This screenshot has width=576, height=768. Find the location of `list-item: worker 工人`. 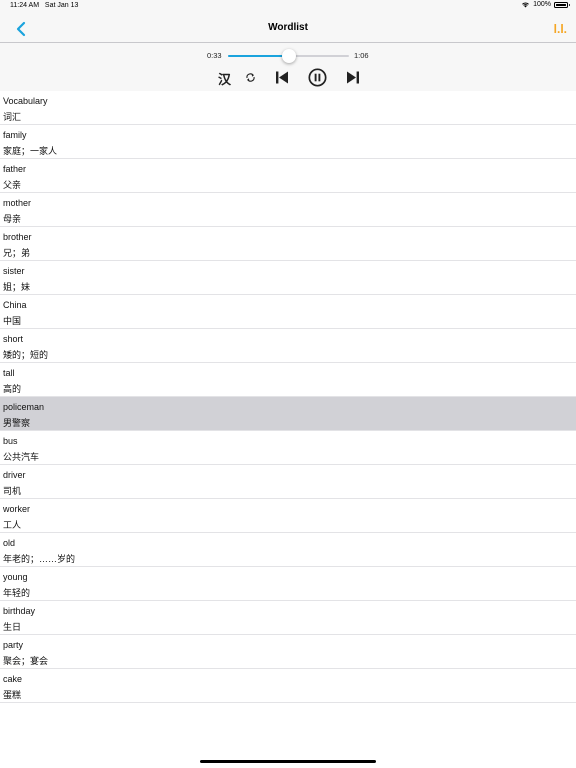

list-item: worker 工人 is located at coordinates (288, 516).